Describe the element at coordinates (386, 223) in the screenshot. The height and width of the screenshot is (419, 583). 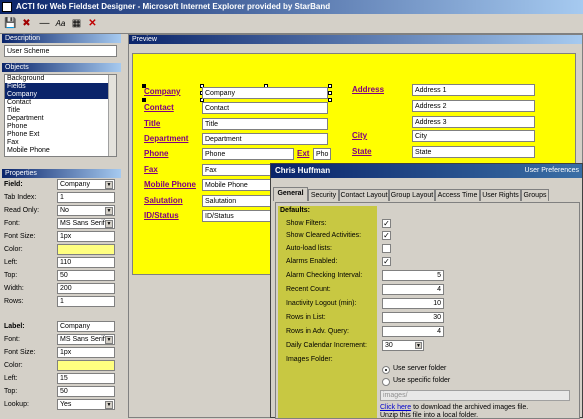
I see `show-filters-checkbox: ✓` at that location.